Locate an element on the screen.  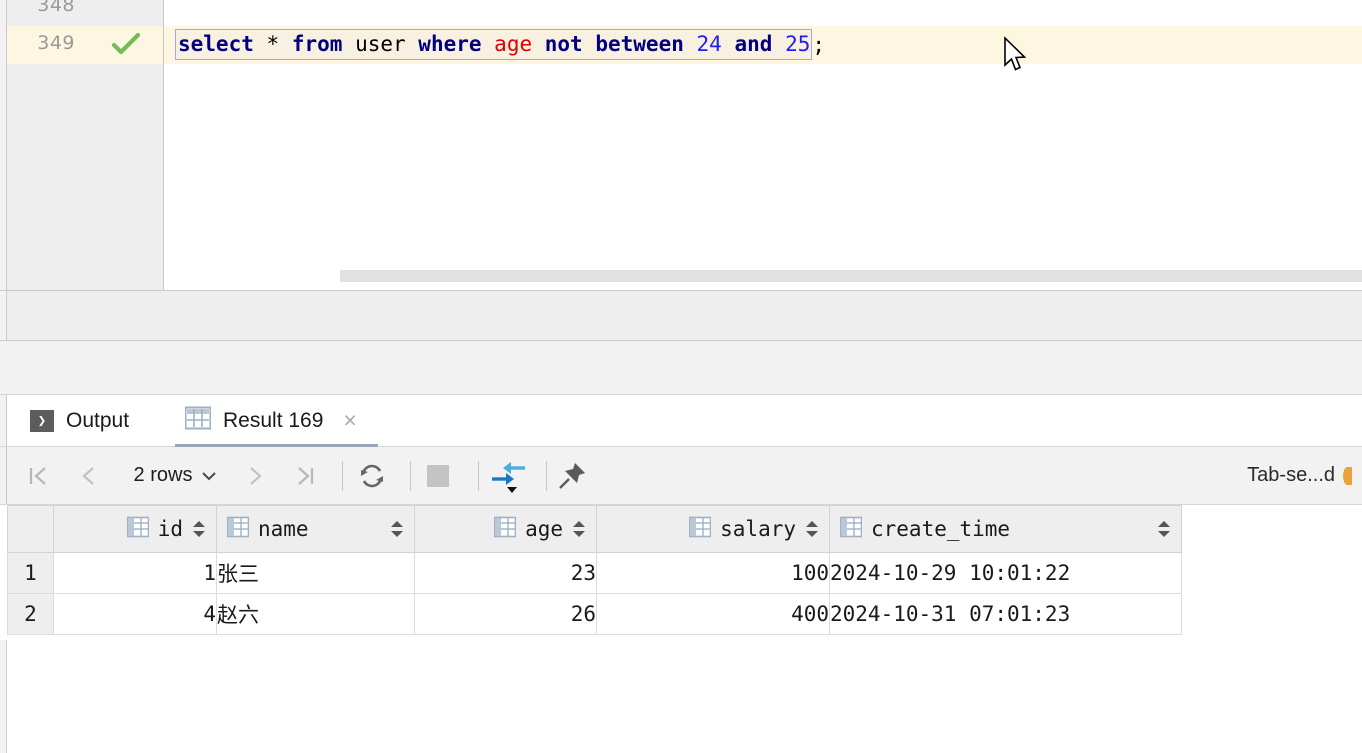
transpose-button is located at coordinates (509, 475).